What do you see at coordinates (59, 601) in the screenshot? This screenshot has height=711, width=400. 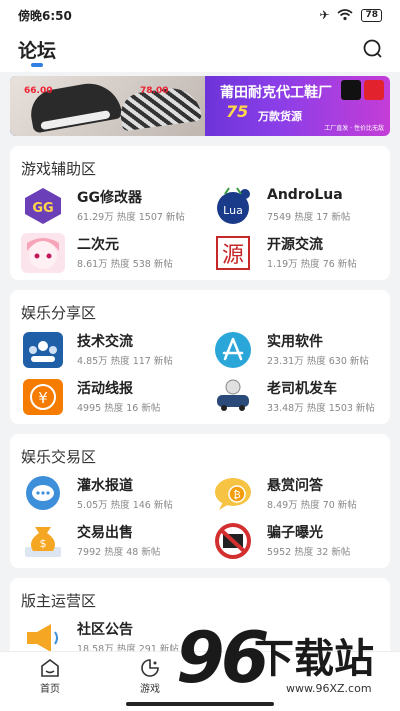 I see `section-title: 版主运营区` at bounding box center [59, 601].